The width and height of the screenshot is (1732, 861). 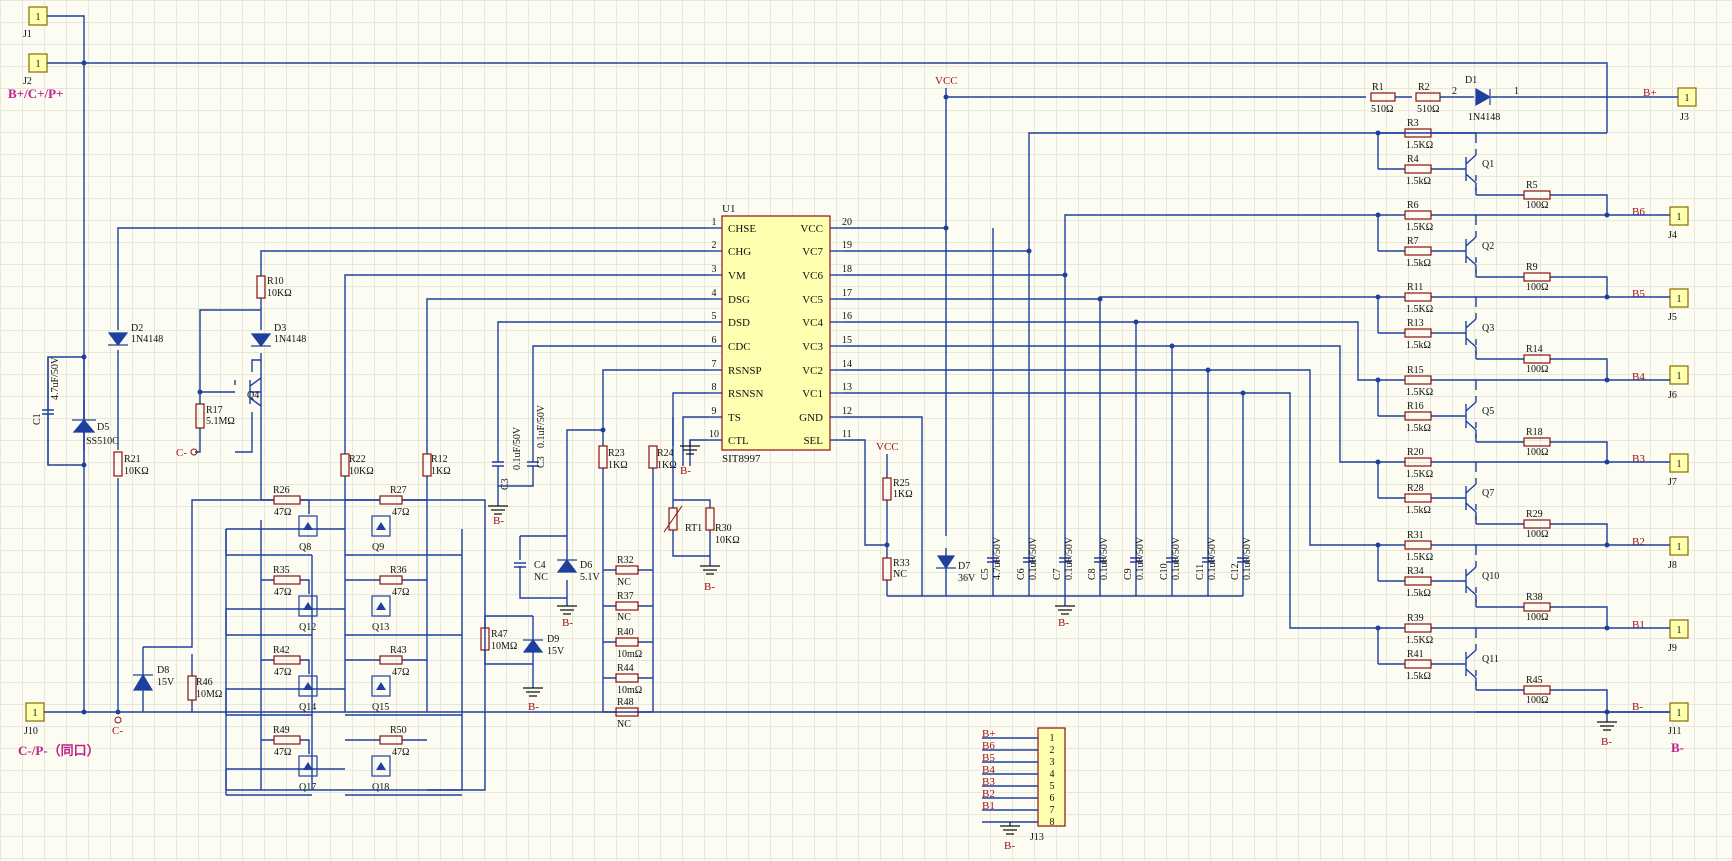 What do you see at coordinates (1428, 98) in the screenshot?
I see `resistor-r2: R2 510Ω` at bounding box center [1428, 98].